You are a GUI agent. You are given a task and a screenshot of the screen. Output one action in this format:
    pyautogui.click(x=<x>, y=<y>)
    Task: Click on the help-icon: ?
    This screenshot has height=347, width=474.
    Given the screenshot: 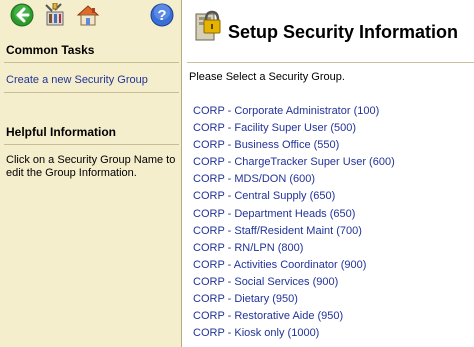 What is the action you would take?
    pyautogui.click(x=162, y=15)
    